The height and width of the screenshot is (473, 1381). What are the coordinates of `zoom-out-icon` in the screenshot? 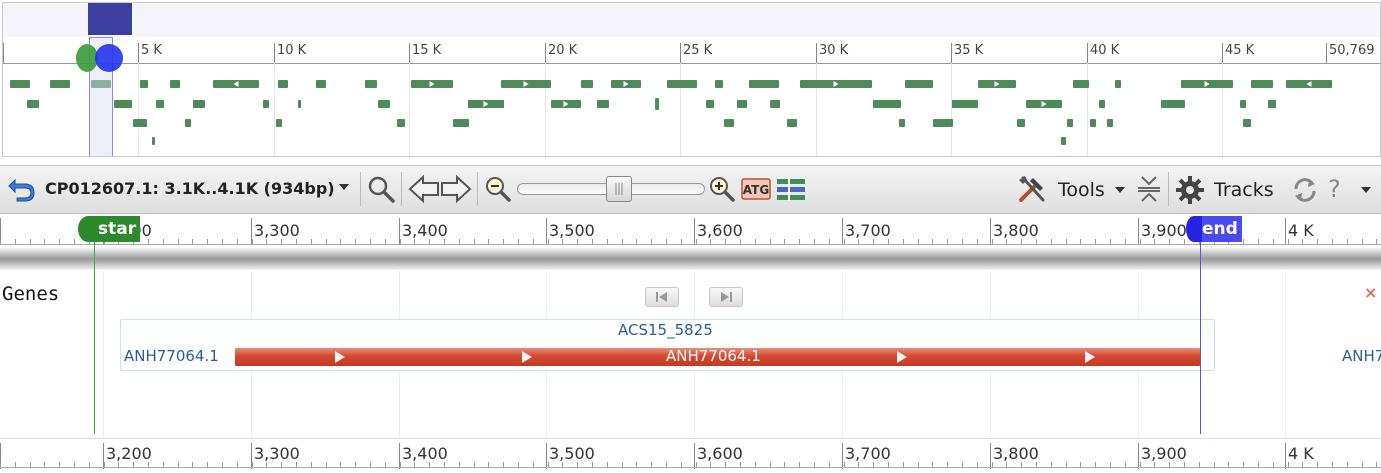 It's located at (498, 189).